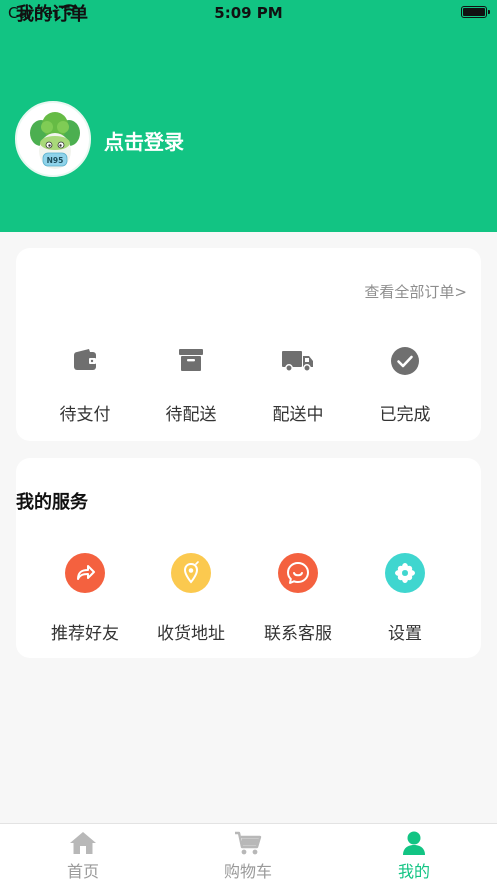 The height and width of the screenshot is (883, 497). What do you see at coordinates (415, 291) in the screenshot?
I see `view-all-orders-link: 查看全部订单>` at bounding box center [415, 291].